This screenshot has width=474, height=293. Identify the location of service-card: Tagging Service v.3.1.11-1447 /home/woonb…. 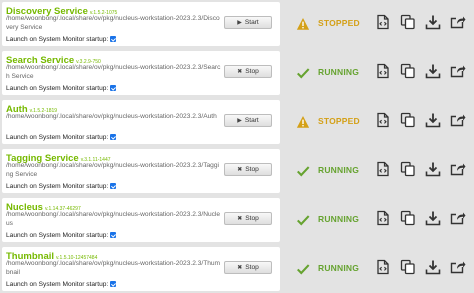
(141, 171).